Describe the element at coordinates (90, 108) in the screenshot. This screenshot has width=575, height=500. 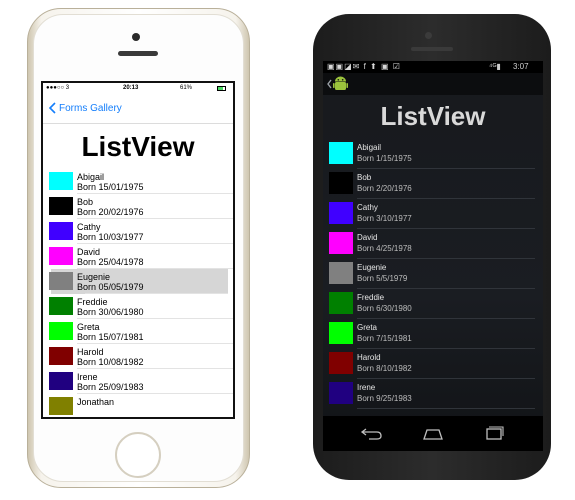
I see `back-button-label: Forms Gallery` at that location.